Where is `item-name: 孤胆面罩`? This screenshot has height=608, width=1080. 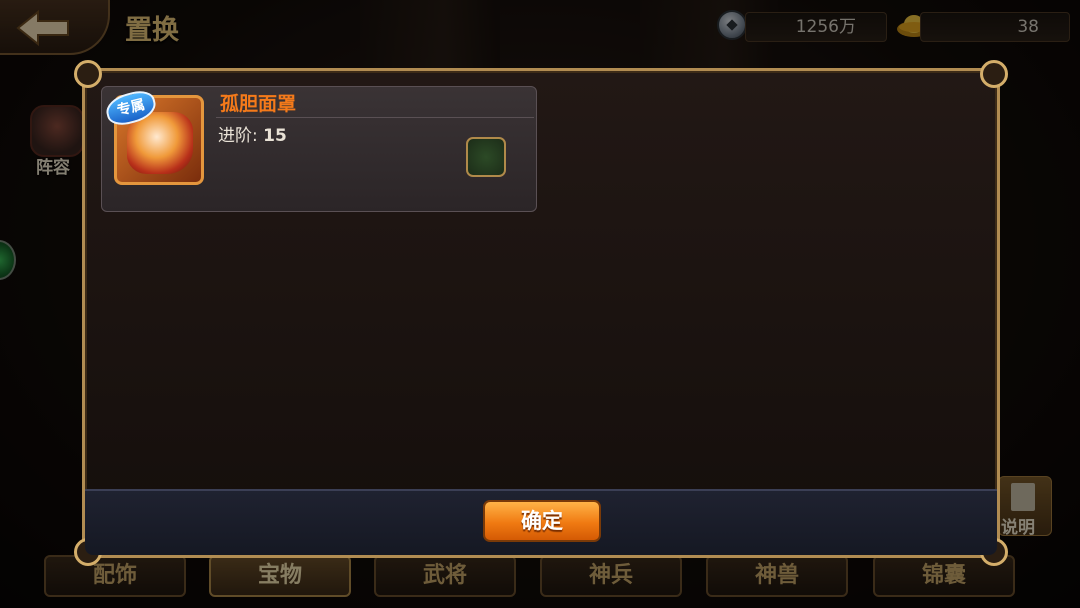
item-name: 孤胆面罩 is located at coordinates (258, 104).